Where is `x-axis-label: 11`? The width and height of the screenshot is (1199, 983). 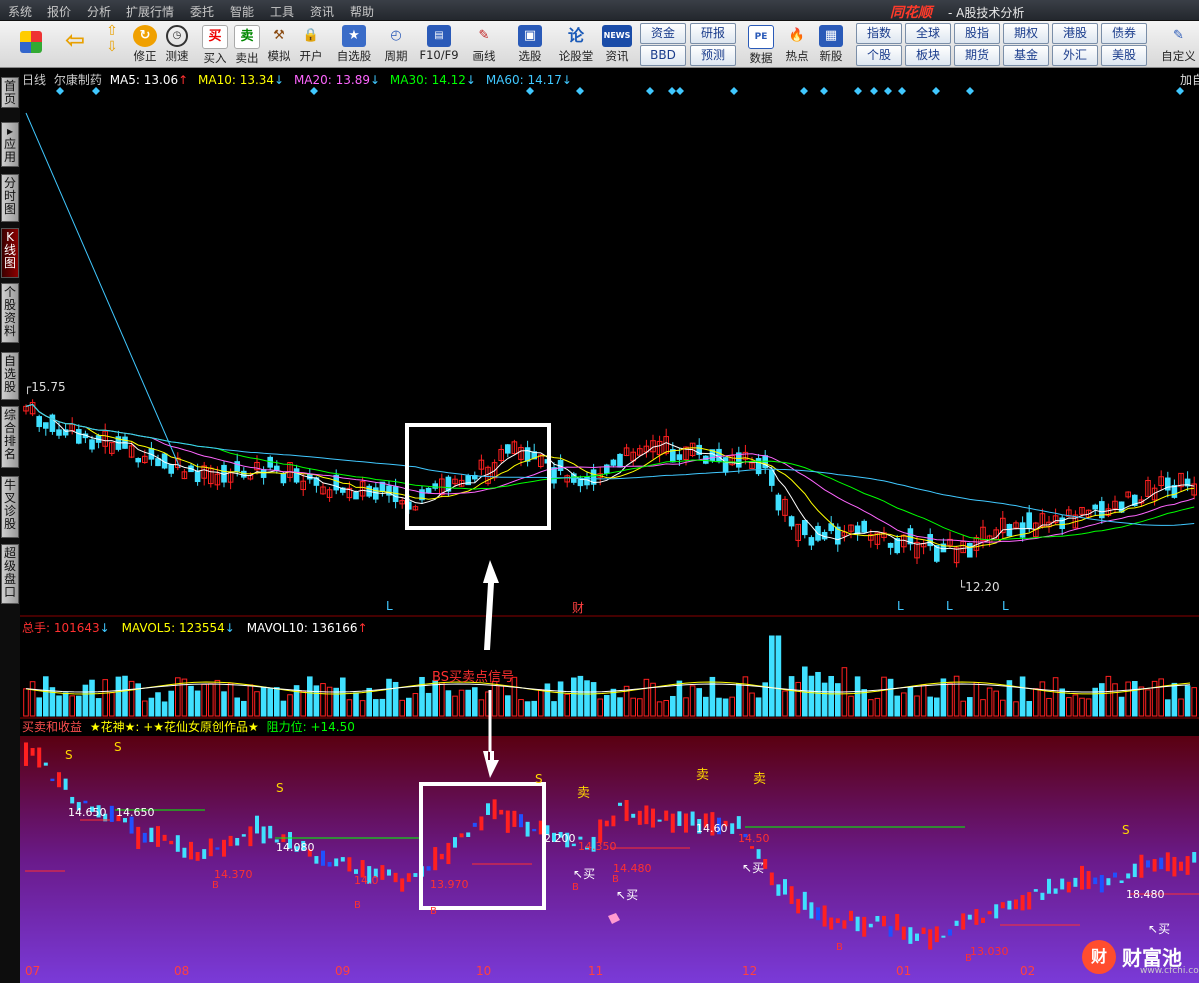 x-axis-label: 11 is located at coordinates (596, 971).